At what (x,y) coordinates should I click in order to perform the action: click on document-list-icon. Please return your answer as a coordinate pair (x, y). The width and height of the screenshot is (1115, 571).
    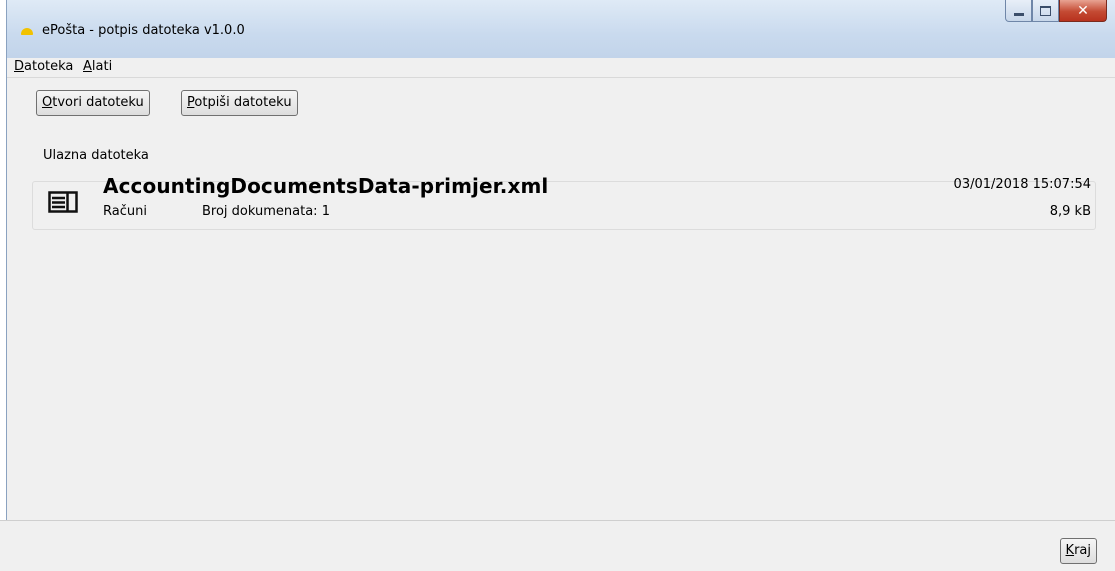
    Looking at the image, I should click on (63, 202).